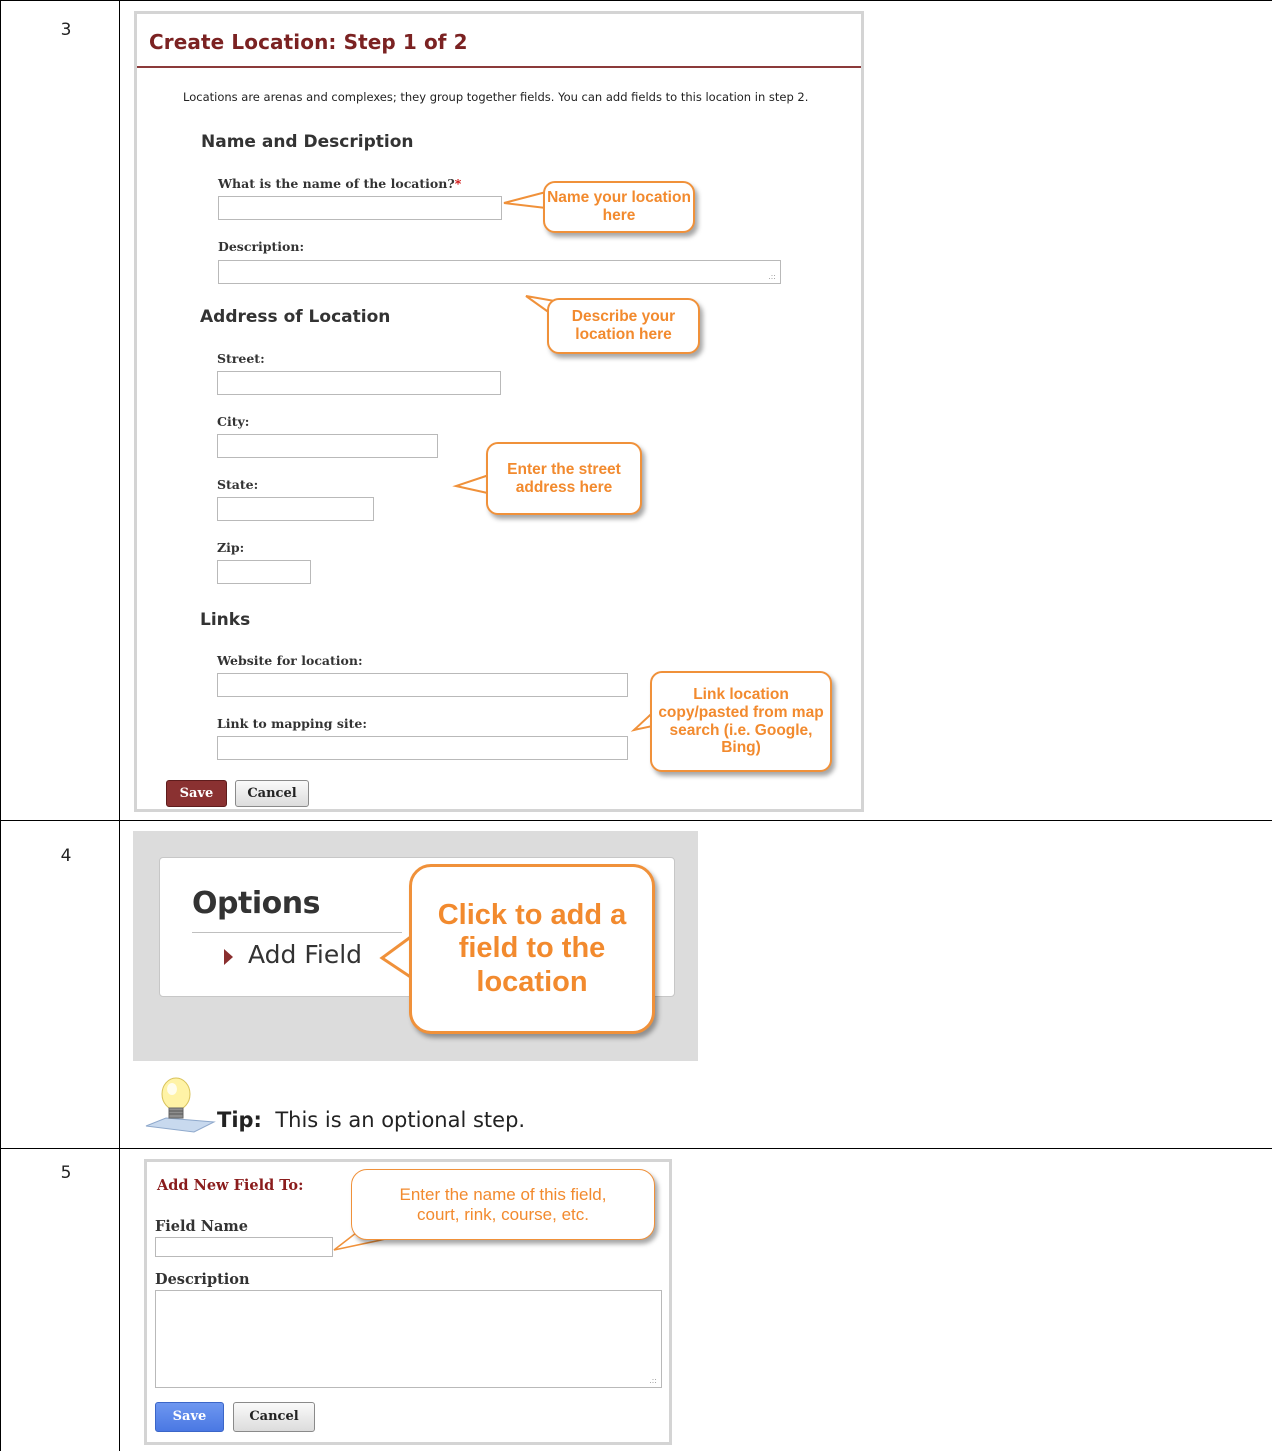 Image resolution: width=1272 pixels, height=1451 pixels. What do you see at coordinates (66, 30) in the screenshot?
I see `step-number: 3` at bounding box center [66, 30].